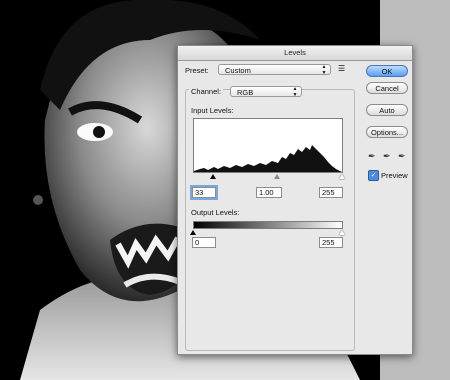  I want to click on preset-value: Custom, so click(238, 70).